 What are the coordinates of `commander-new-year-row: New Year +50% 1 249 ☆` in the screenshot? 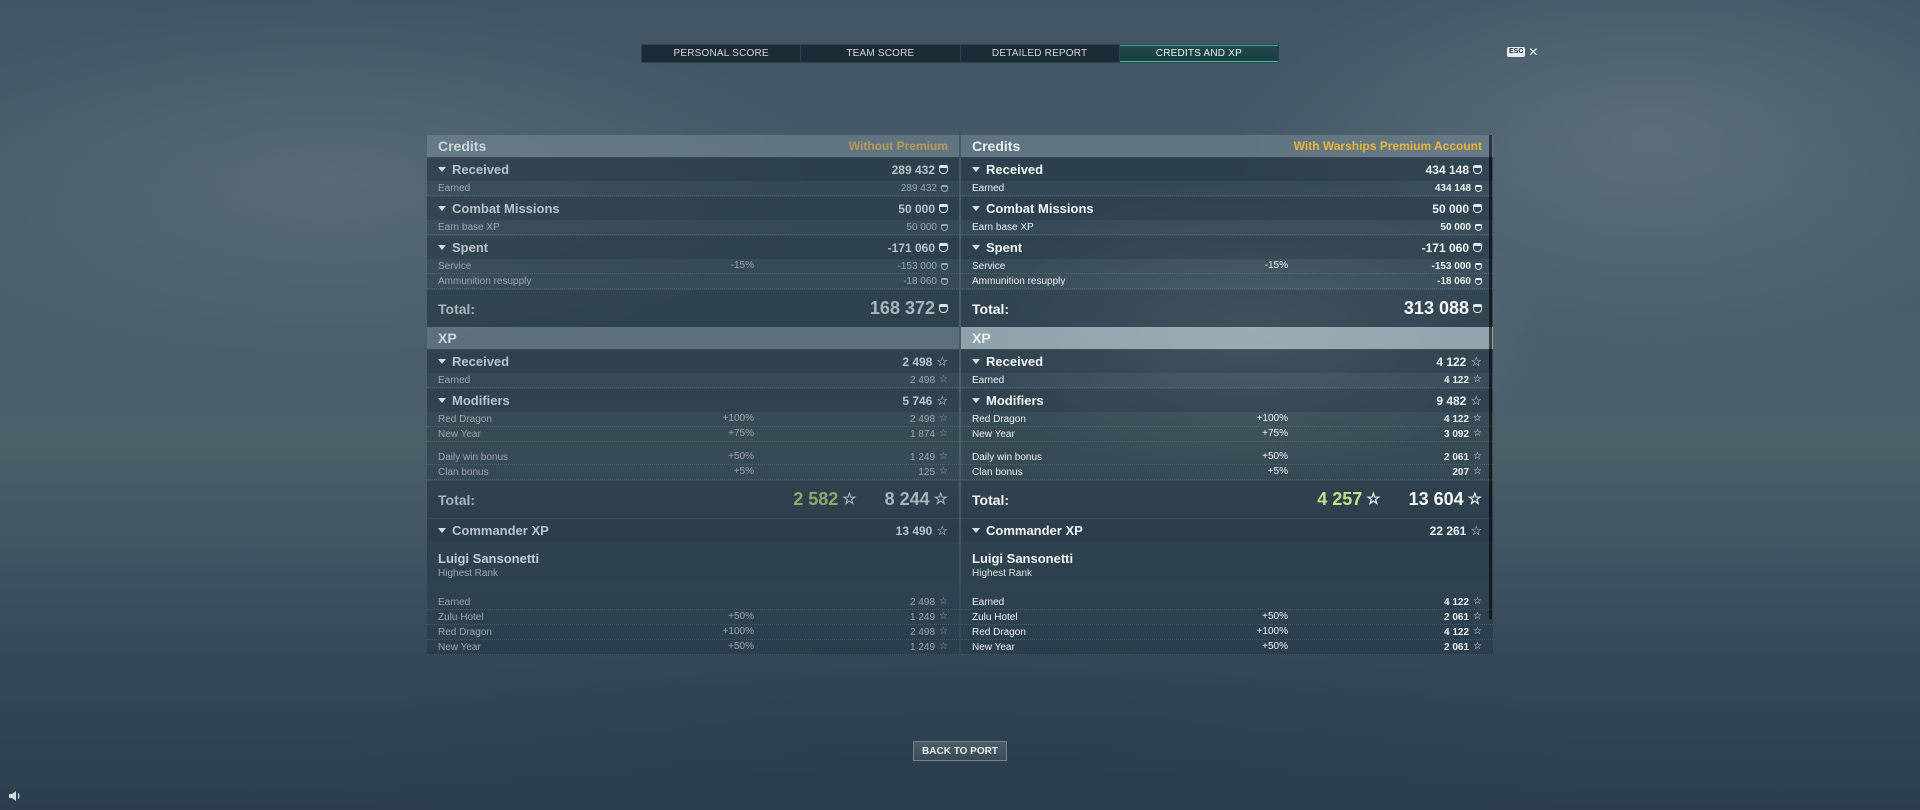 It's located at (693, 647).